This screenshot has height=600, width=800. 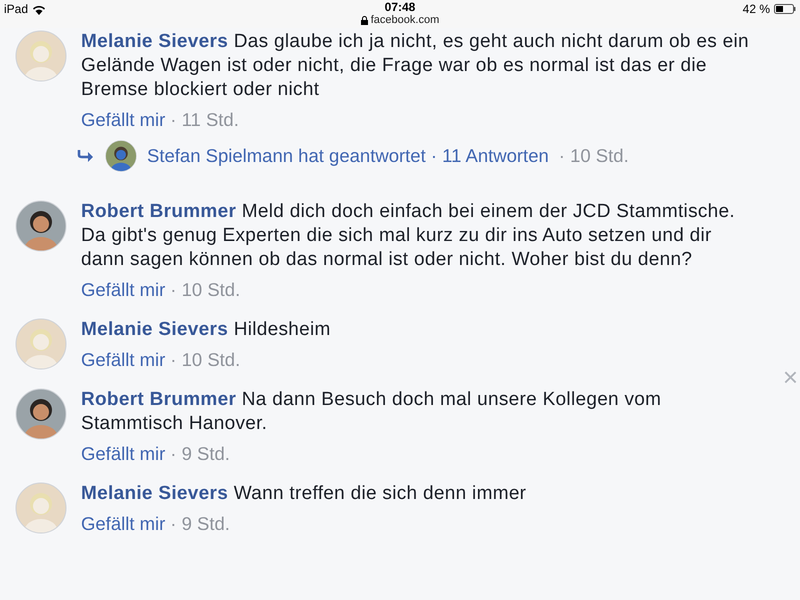 What do you see at coordinates (405, 20) in the screenshot?
I see `url-text: facebook.com` at bounding box center [405, 20].